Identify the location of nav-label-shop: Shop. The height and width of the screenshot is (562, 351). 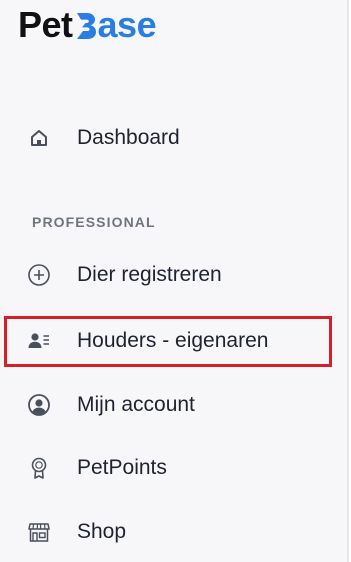
(102, 531).